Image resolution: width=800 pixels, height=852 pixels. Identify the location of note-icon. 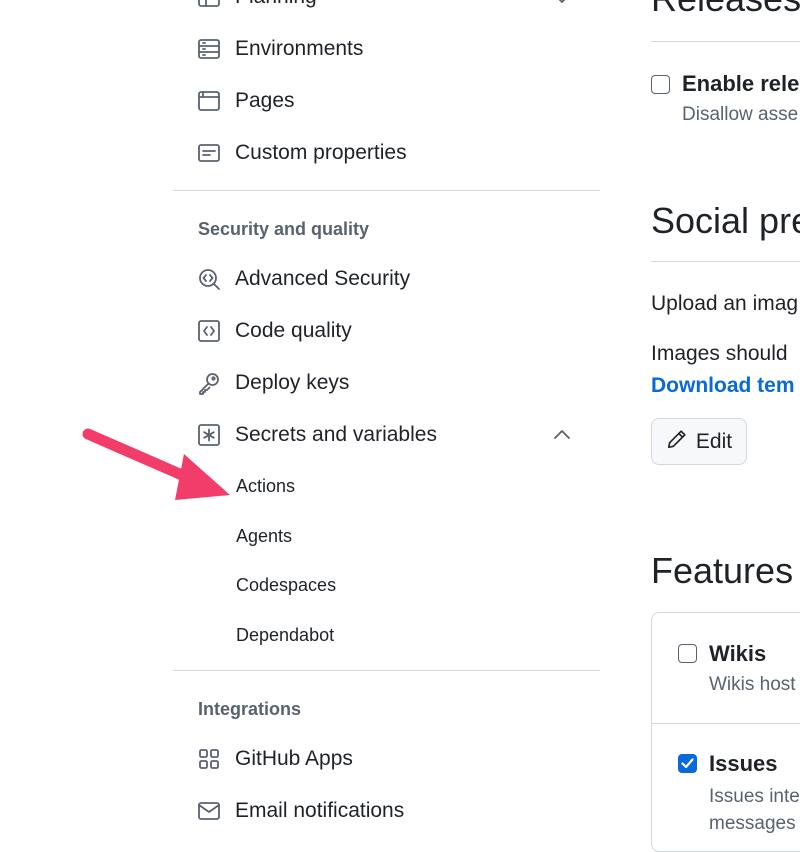
(209, 153).